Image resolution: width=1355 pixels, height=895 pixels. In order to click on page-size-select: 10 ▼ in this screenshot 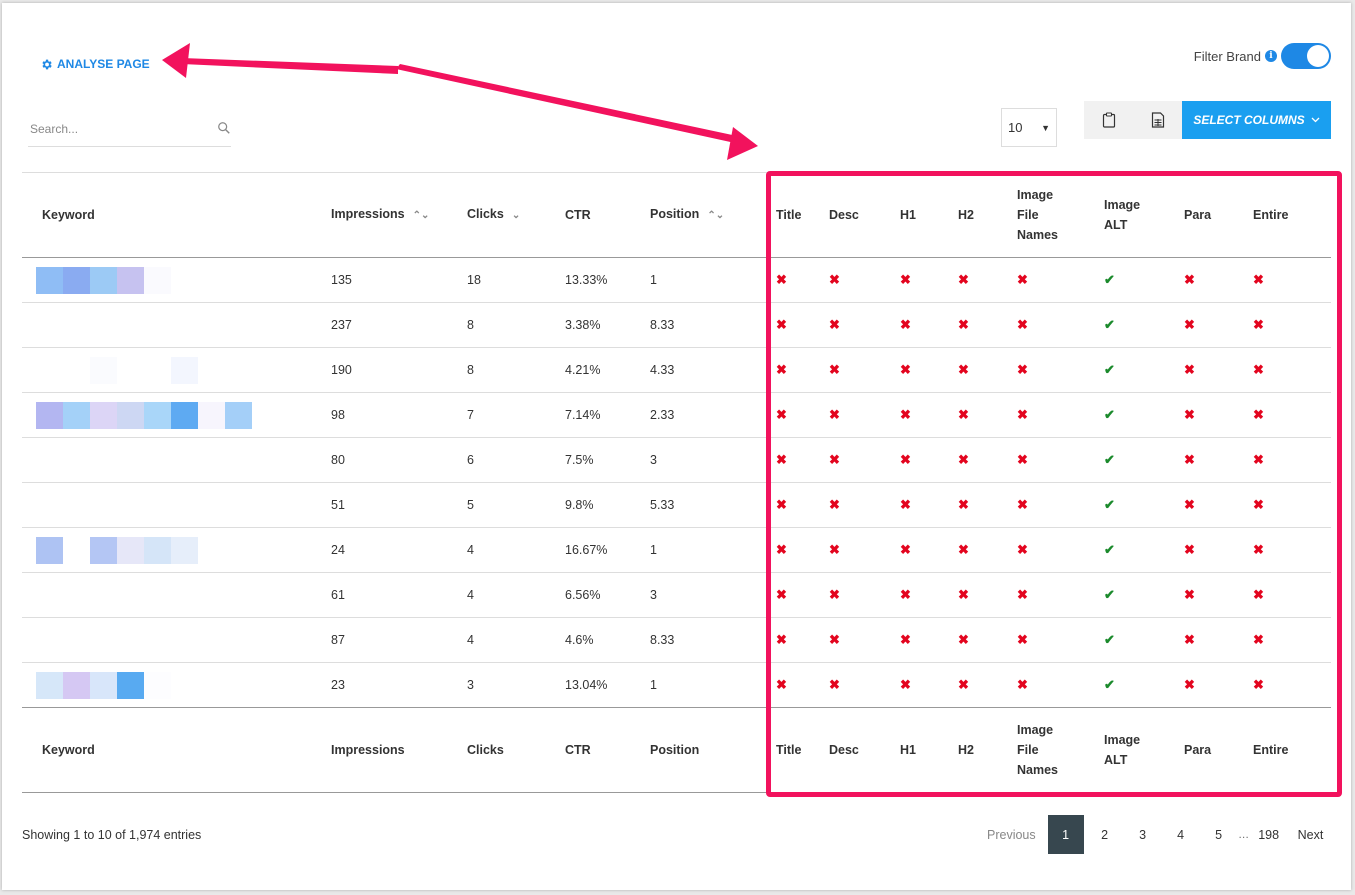, I will do `click(1029, 127)`.